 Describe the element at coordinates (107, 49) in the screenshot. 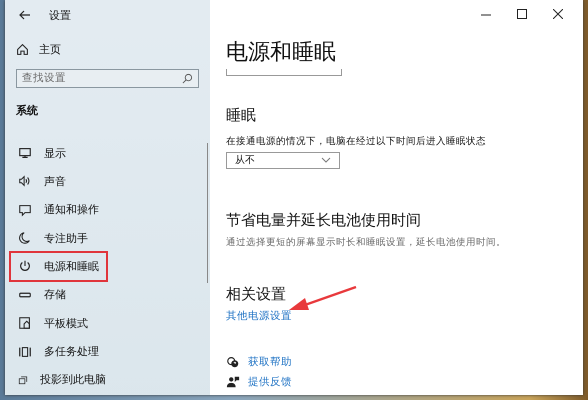

I see `home-nav-item: 主页` at that location.